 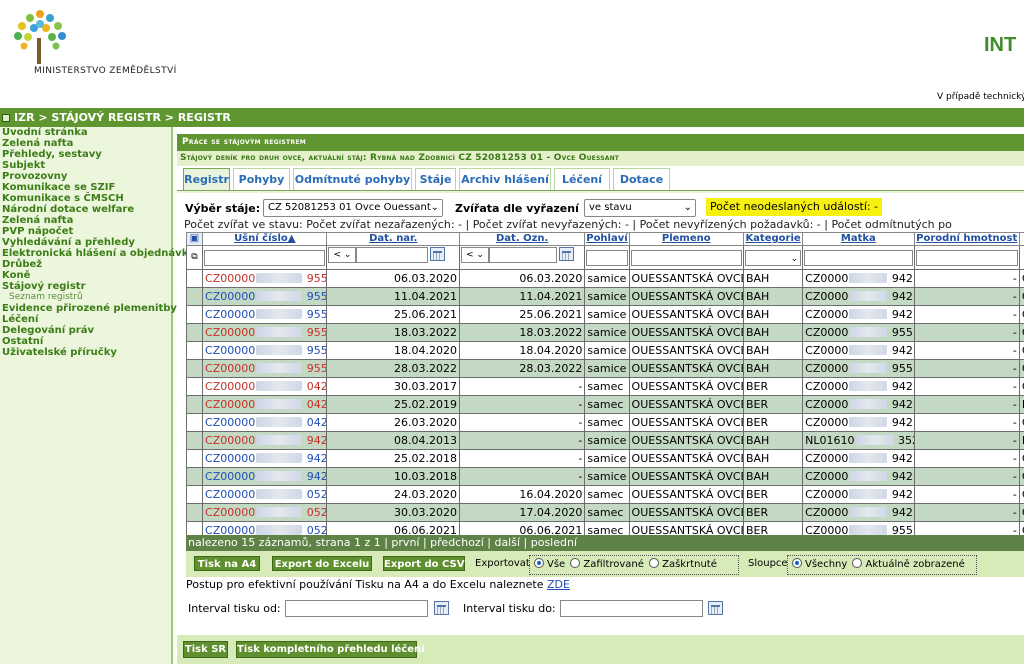 I want to click on radio-filtered, so click(x=575, y=563).